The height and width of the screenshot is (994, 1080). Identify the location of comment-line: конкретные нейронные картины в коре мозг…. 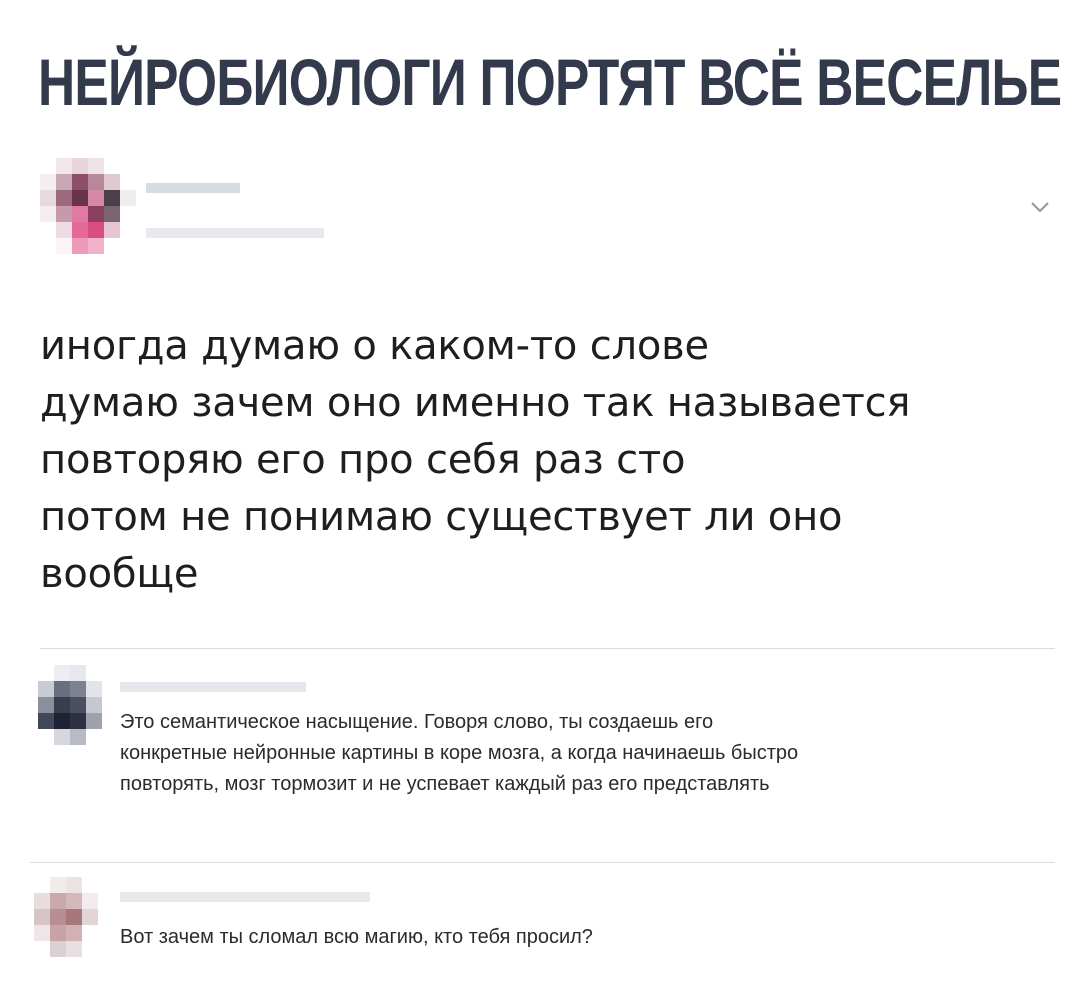
(459, 753).